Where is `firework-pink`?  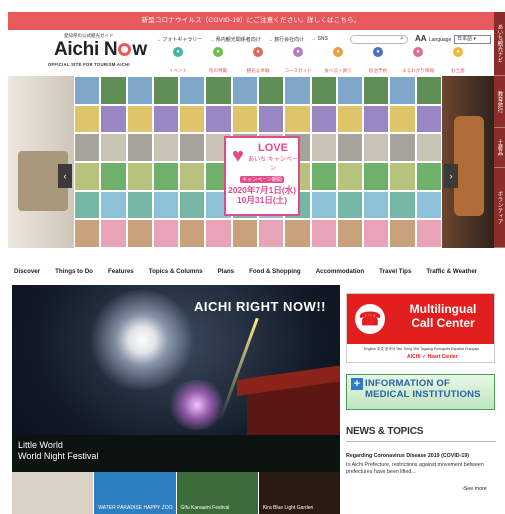 firework-pink is located at coordinates (197, 405).